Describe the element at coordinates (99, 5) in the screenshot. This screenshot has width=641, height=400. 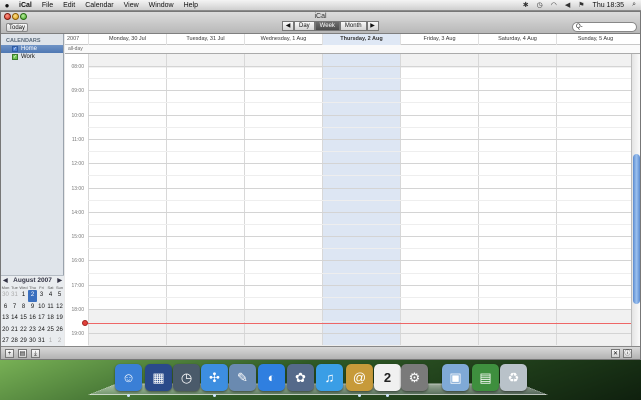
I see `menu-calendar: Calendar` at that location.